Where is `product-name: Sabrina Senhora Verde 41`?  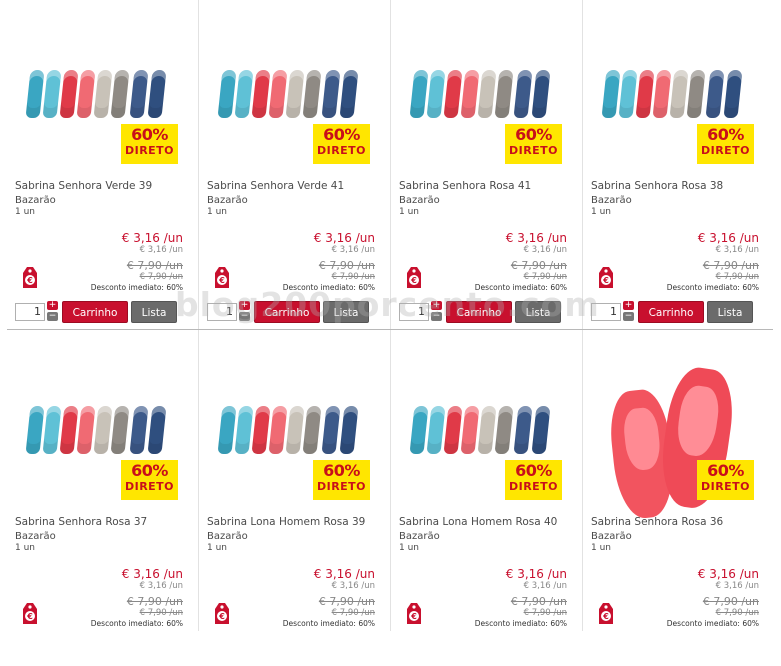 product-name: Sabrina Senhora Verde 41 is located at coordinates (275, 186).